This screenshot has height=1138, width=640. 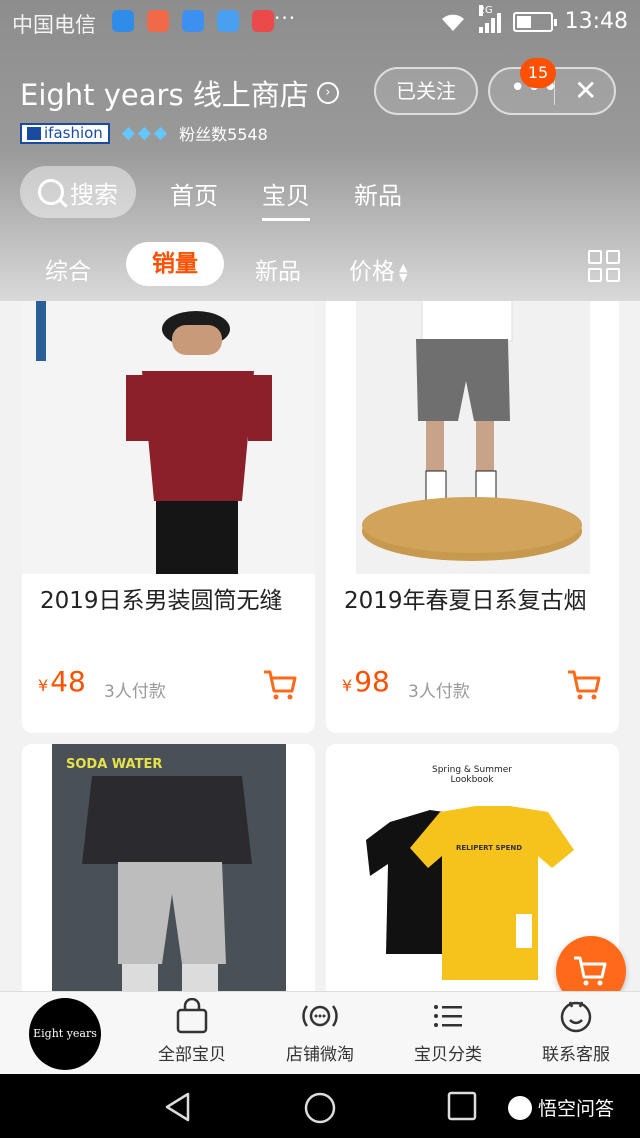 I want to click on product-title: 2019日系男装圆筒无缝, so click(x=161, y=601).